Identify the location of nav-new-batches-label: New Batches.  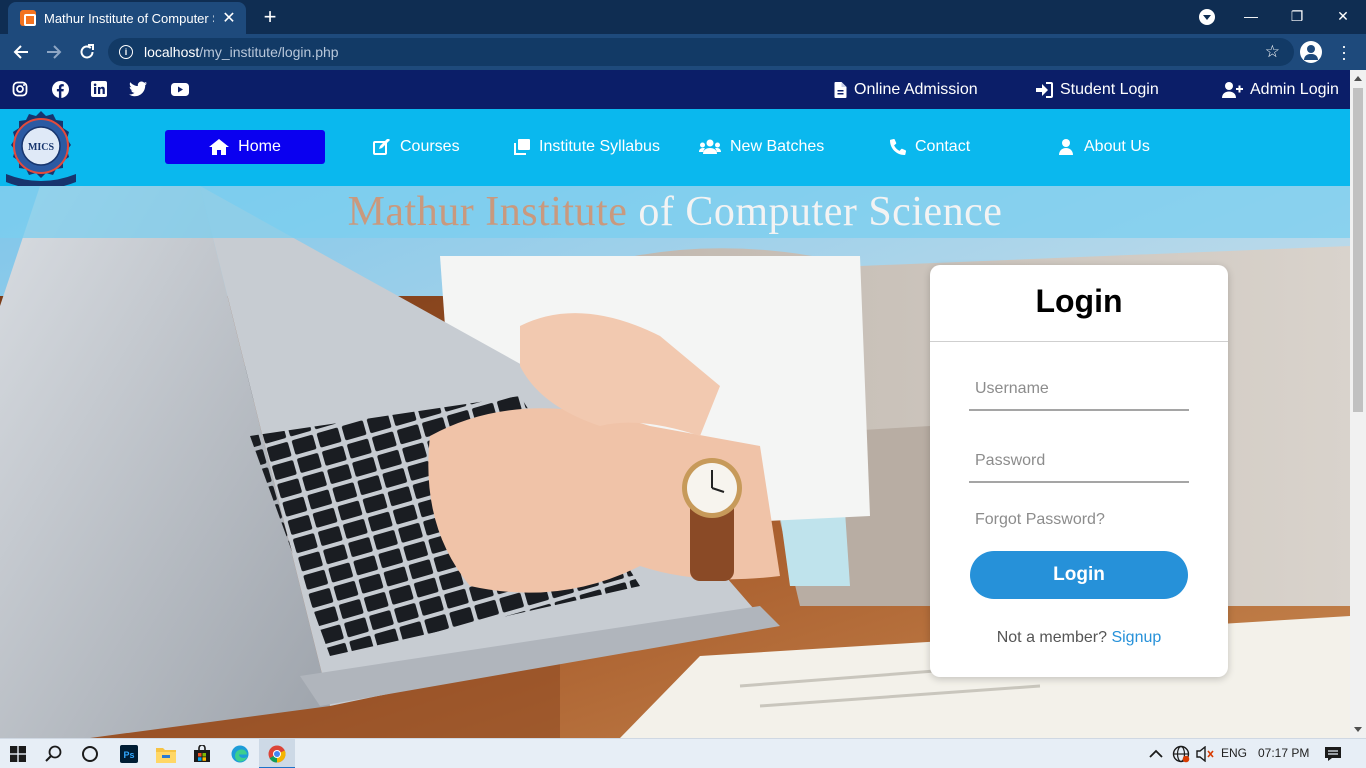
(777, 146).